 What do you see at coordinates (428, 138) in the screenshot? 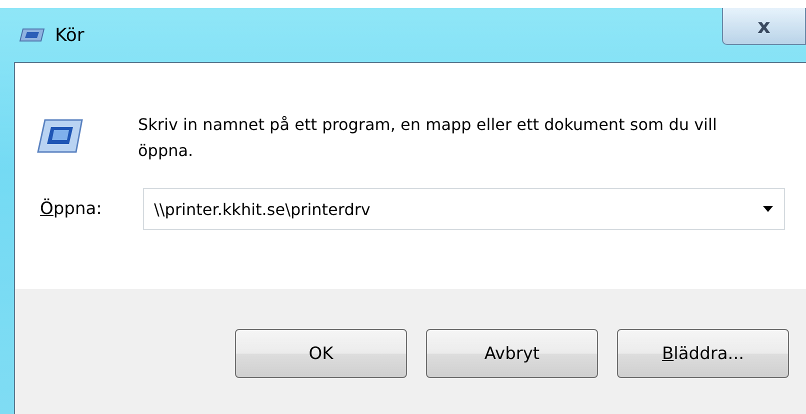
I see `prompt-text: Skriv in namnet på ett program, en mapp eller ett dokument som du vill öppna.` at bounding box center [428, 138].